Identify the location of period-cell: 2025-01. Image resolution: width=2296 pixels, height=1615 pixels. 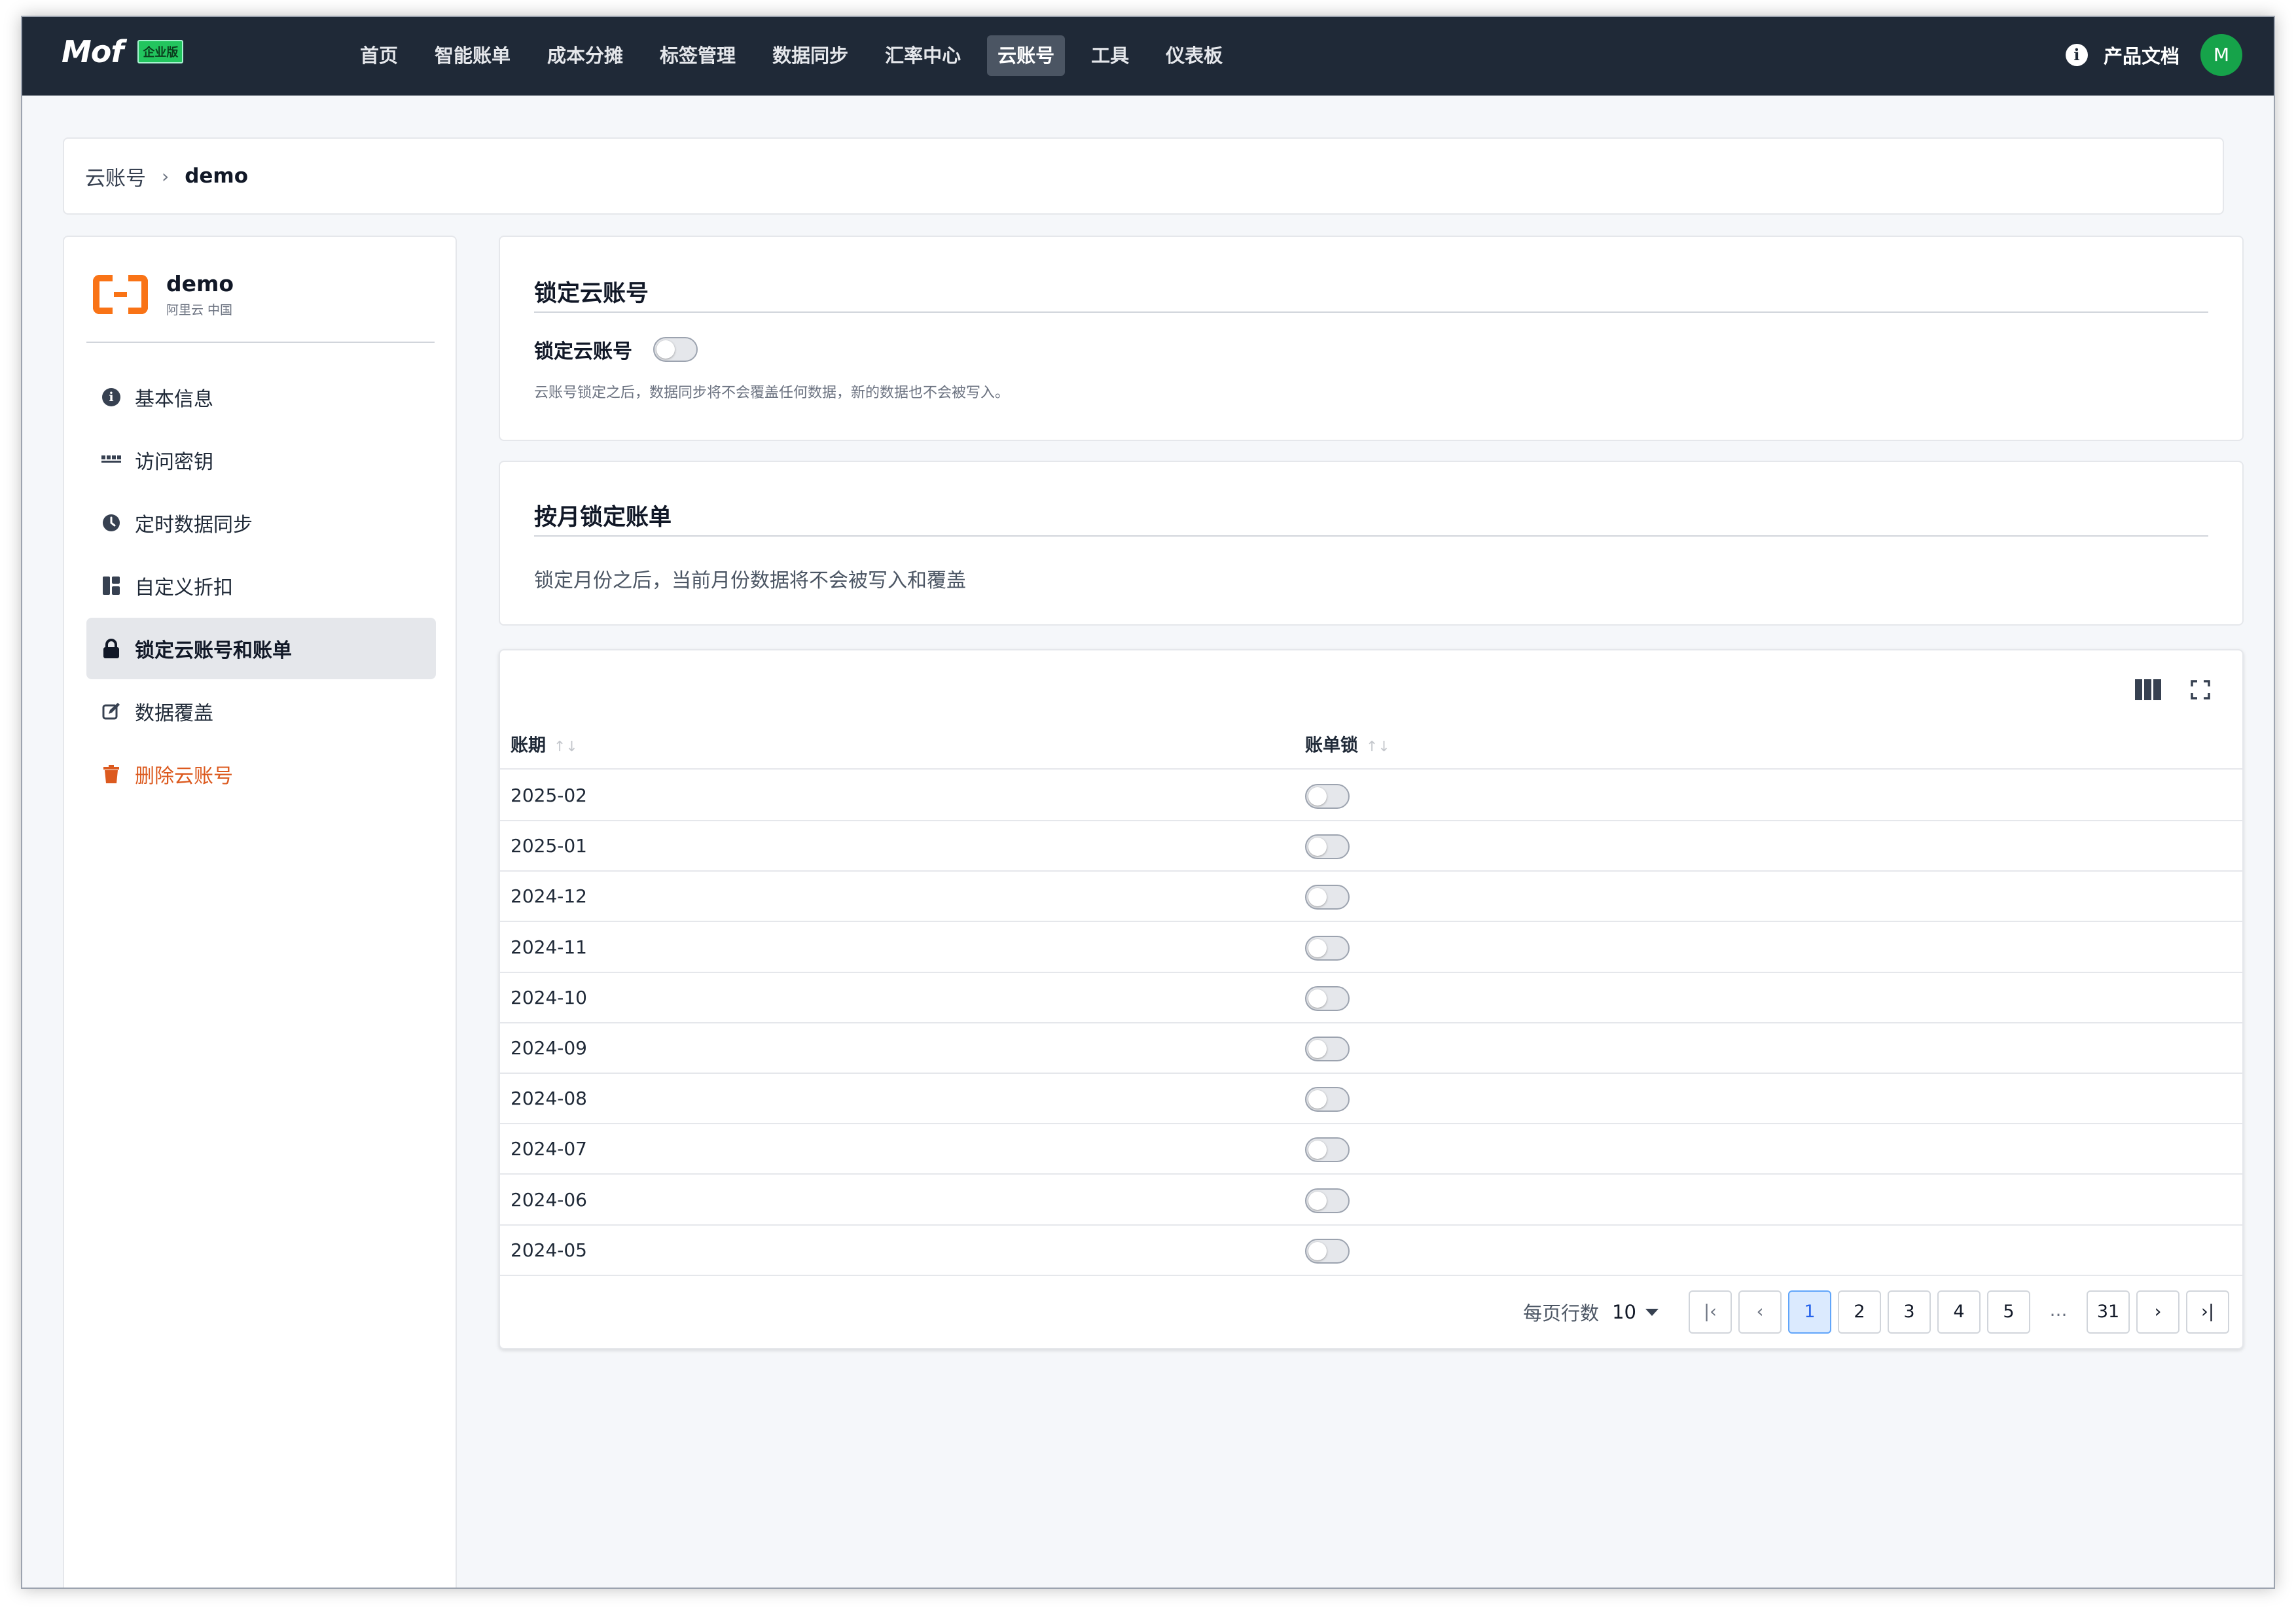
(549, 846).